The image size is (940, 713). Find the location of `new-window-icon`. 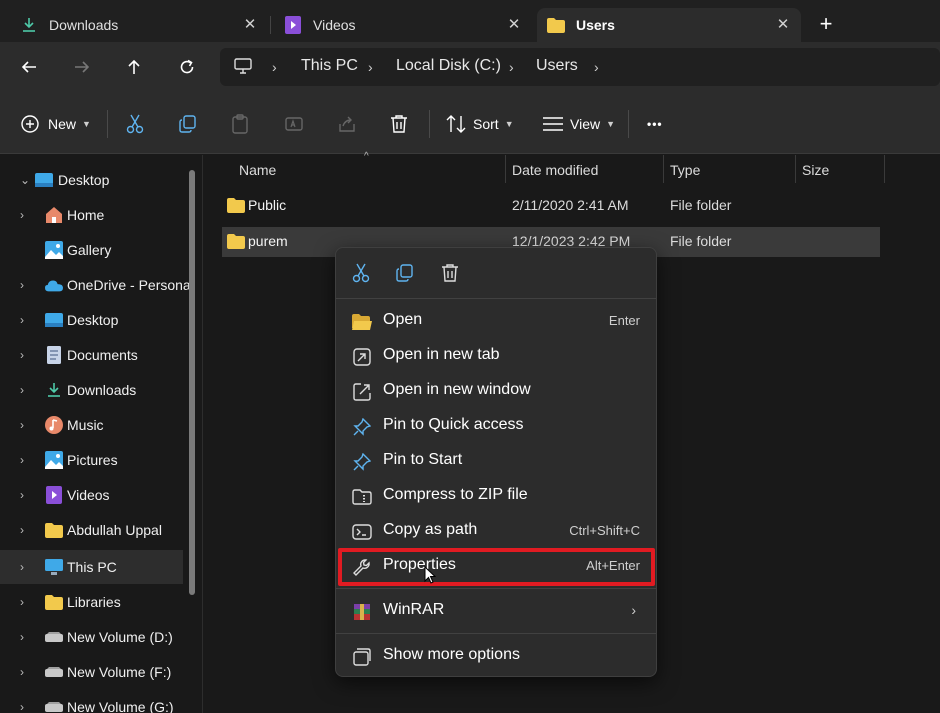

new-window-icon is located at coordinates (362, 392).